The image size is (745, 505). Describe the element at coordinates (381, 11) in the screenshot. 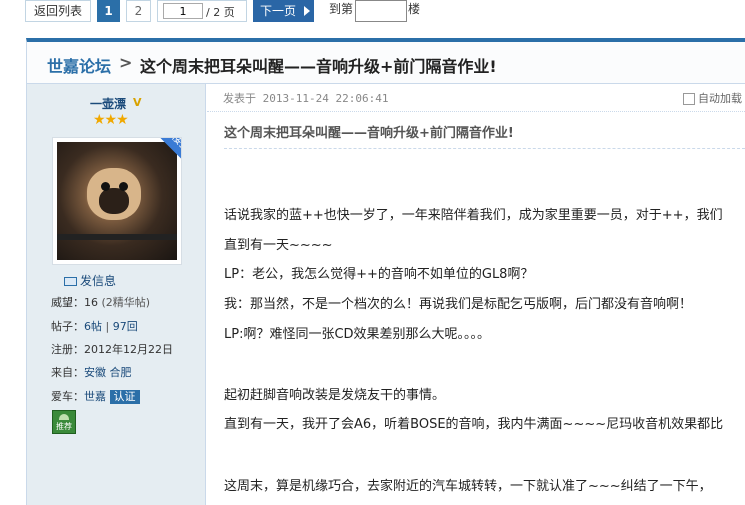

I see `goto-floor-input` at that location.